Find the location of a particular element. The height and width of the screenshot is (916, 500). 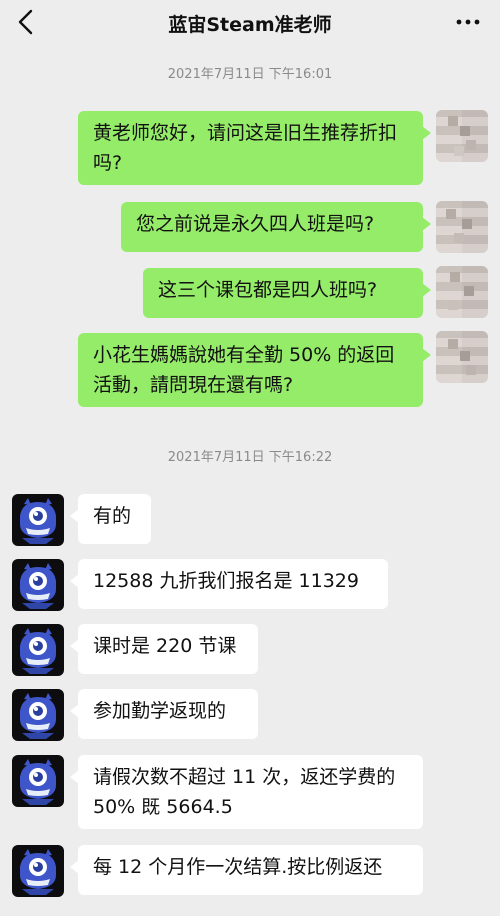

incoming-message: 每 12 个月作一次结算.按比例返还 is located at coordinates (246, 870).